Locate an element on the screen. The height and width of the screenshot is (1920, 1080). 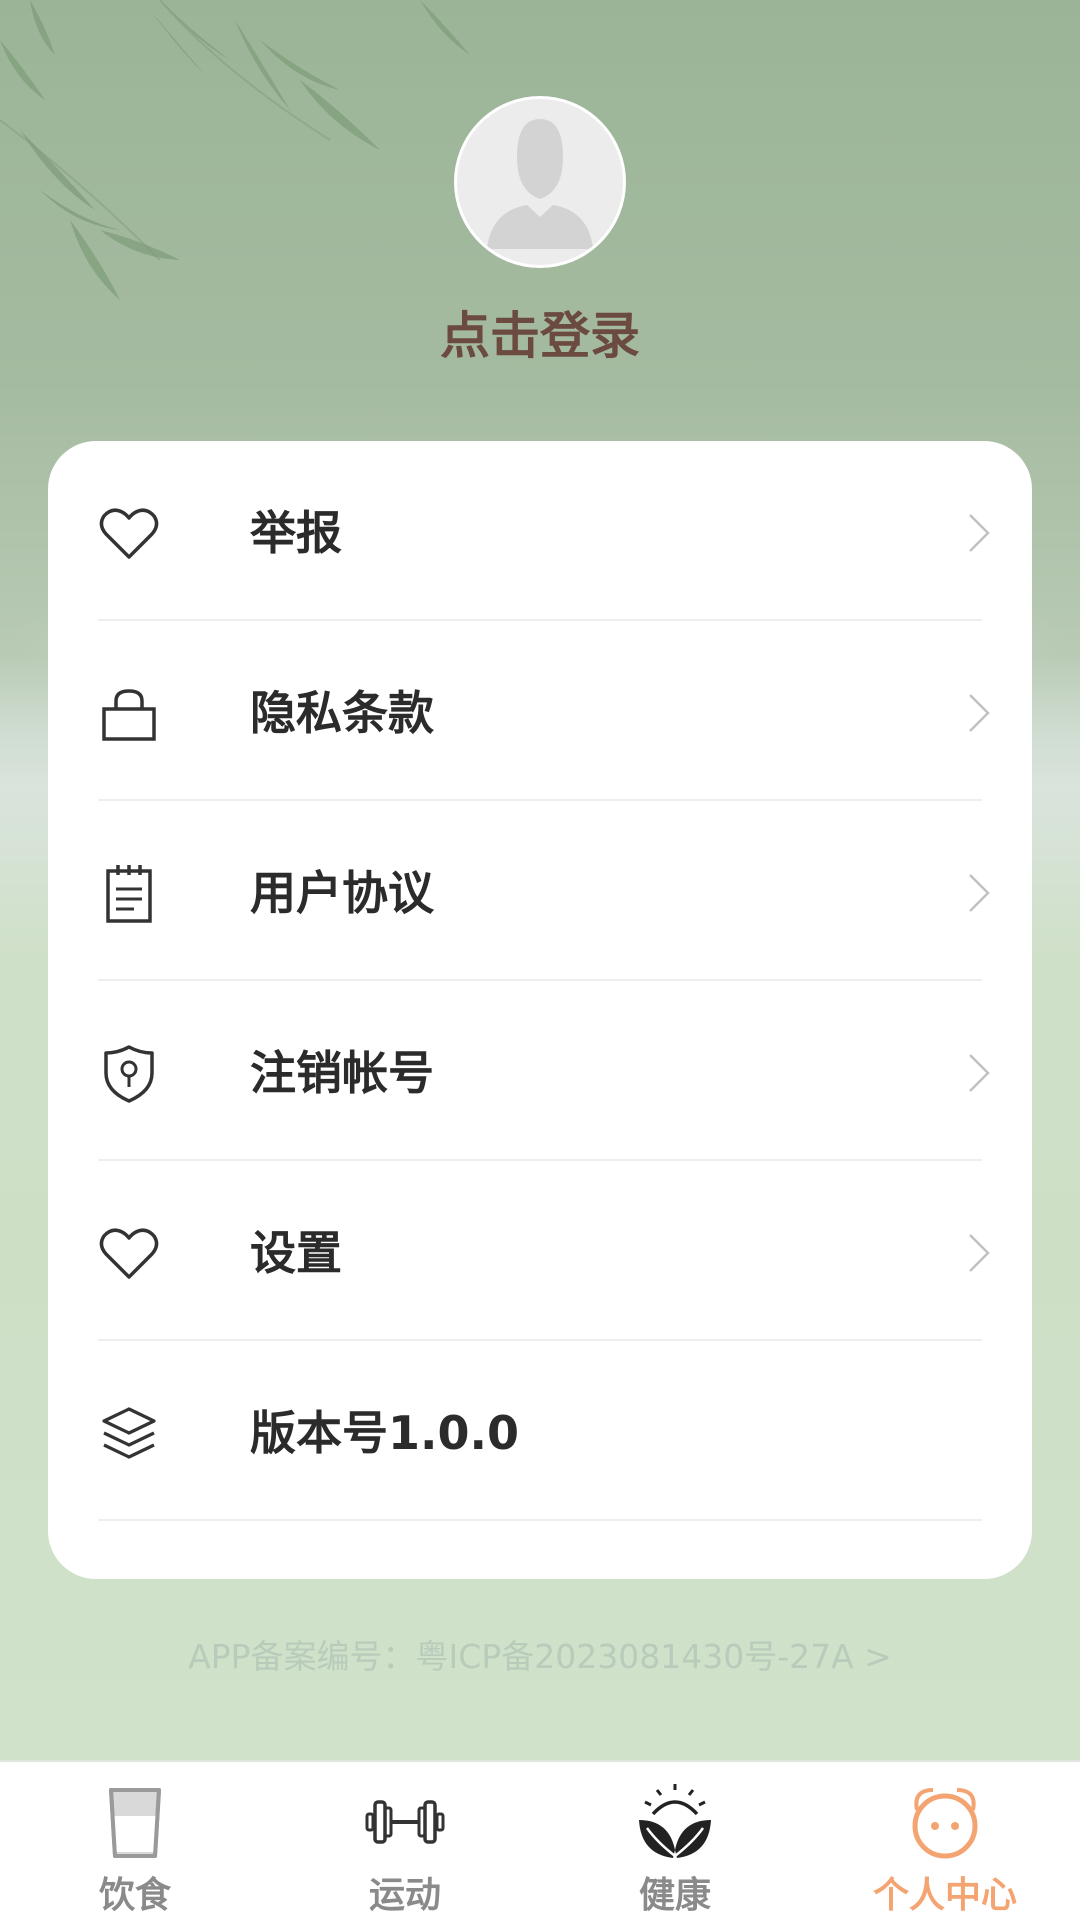
layers-icon is located at coordinates (129, 1433).